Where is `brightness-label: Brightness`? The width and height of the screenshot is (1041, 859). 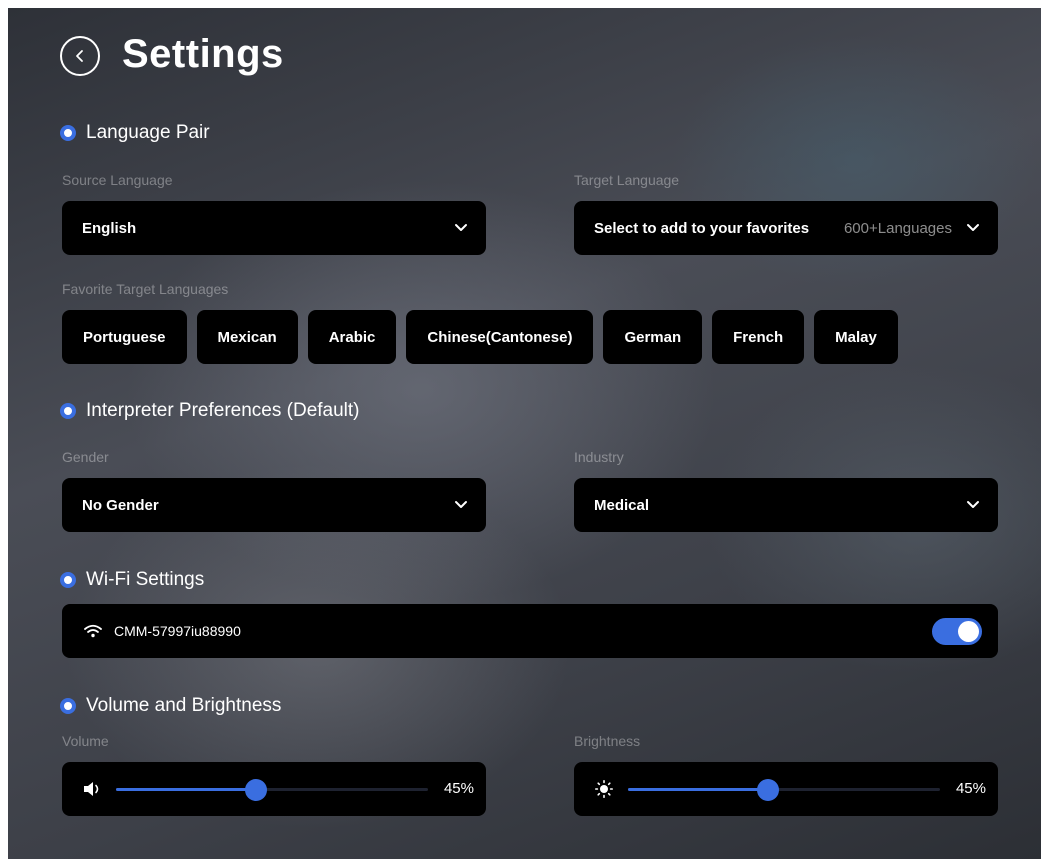
brightness-label: Brightness is located at coordinates (607, 741).